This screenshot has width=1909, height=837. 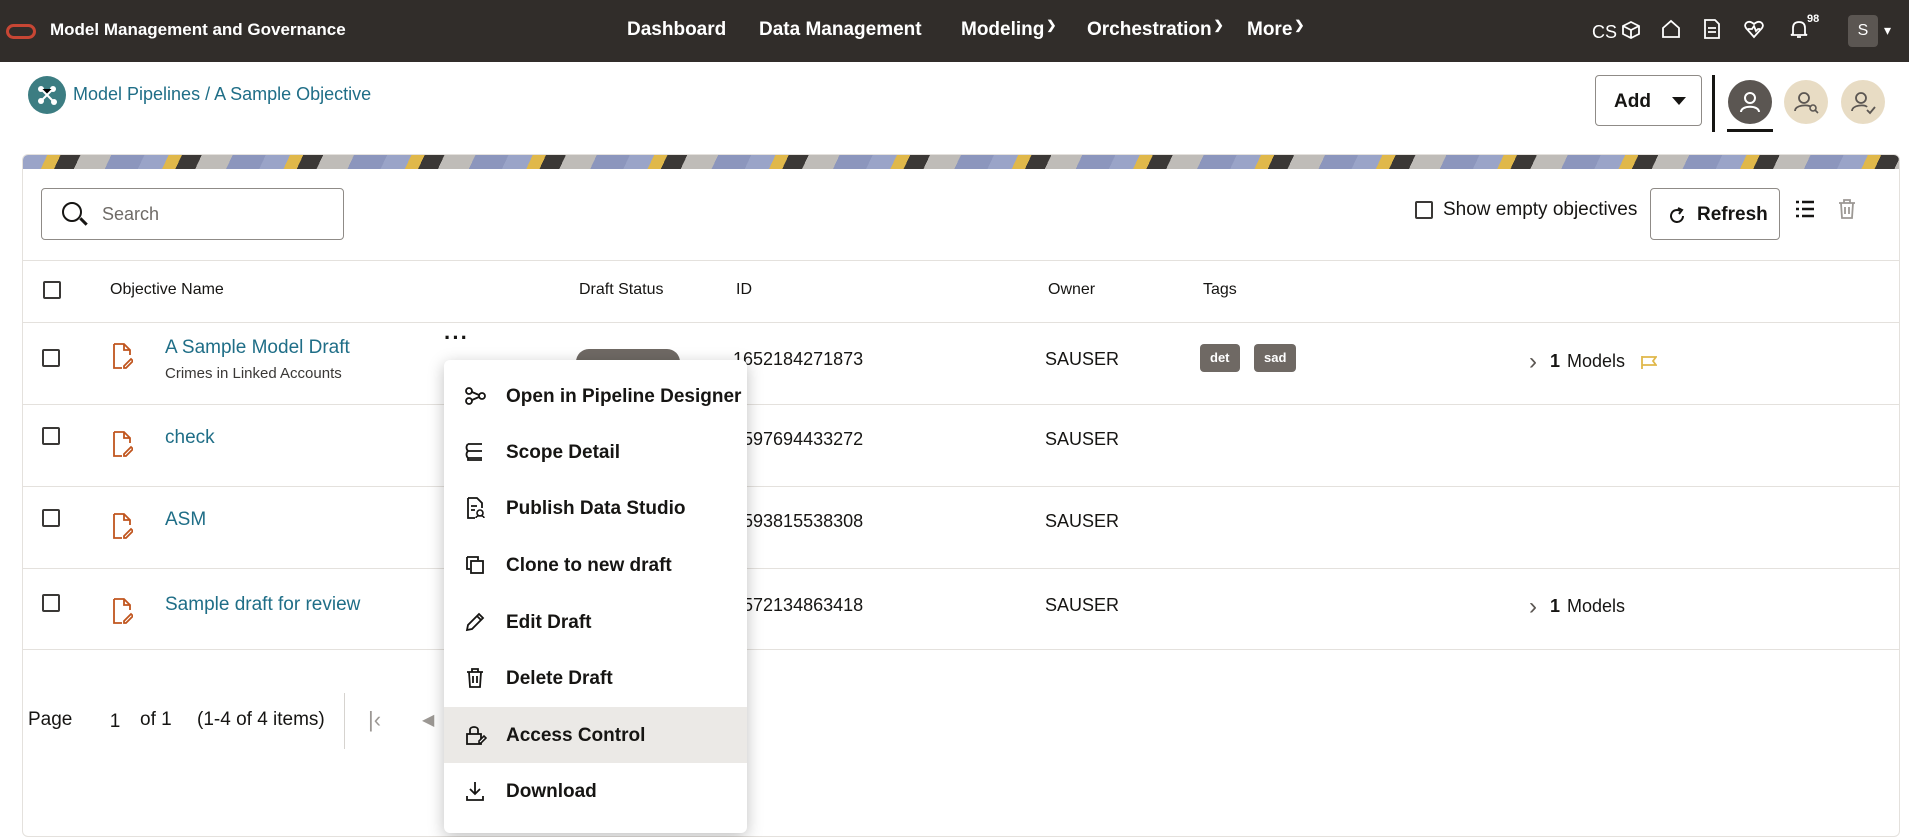 I want to click on objective-name-link: A Sample Model Draft, so click(x=257, y=348).